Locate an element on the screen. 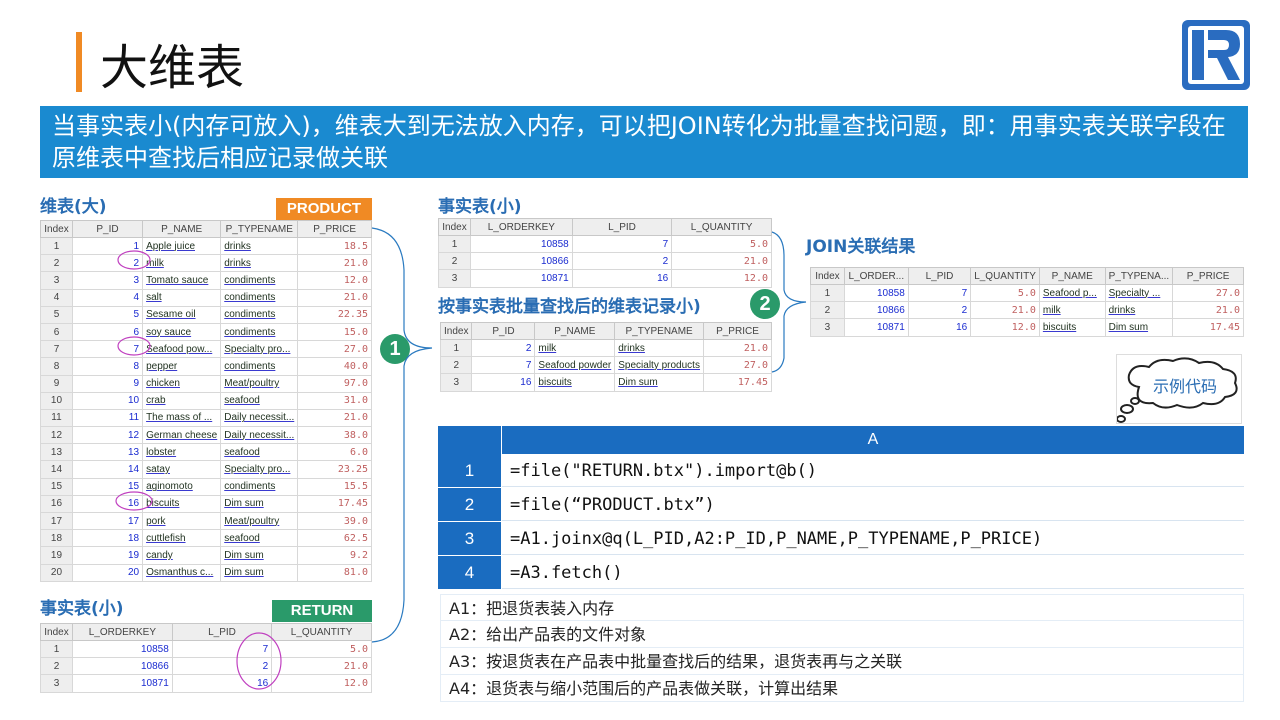 The height and width of the screenshot is (720, 1280). table-cell: 11 is located at coordinates (107, 418).